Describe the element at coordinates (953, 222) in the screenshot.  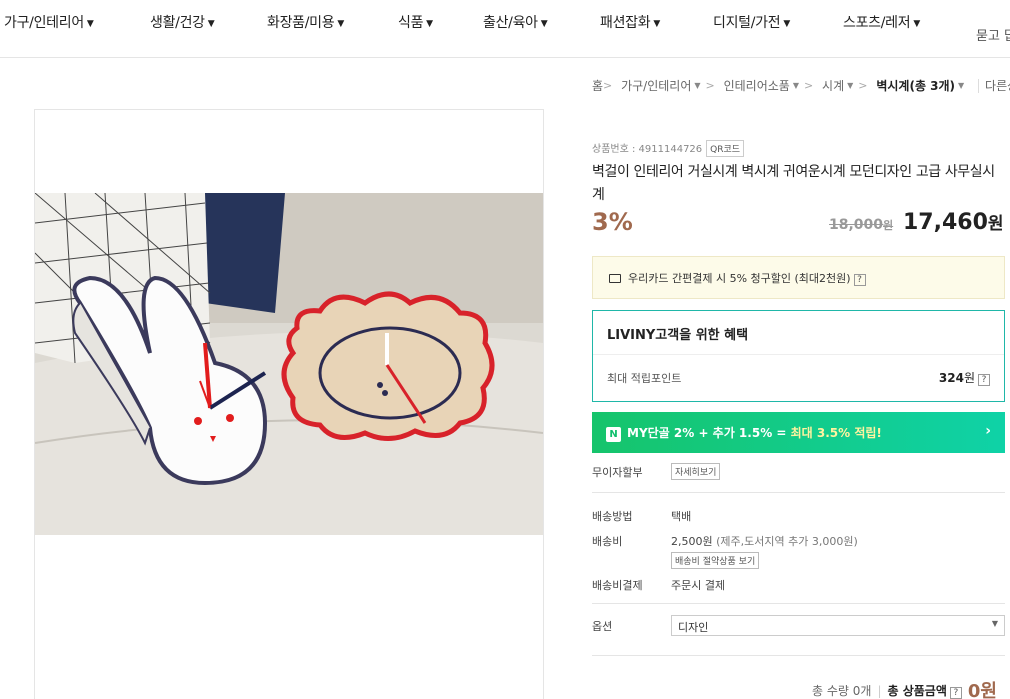
I see `sale-price: 17,460원` at that location.